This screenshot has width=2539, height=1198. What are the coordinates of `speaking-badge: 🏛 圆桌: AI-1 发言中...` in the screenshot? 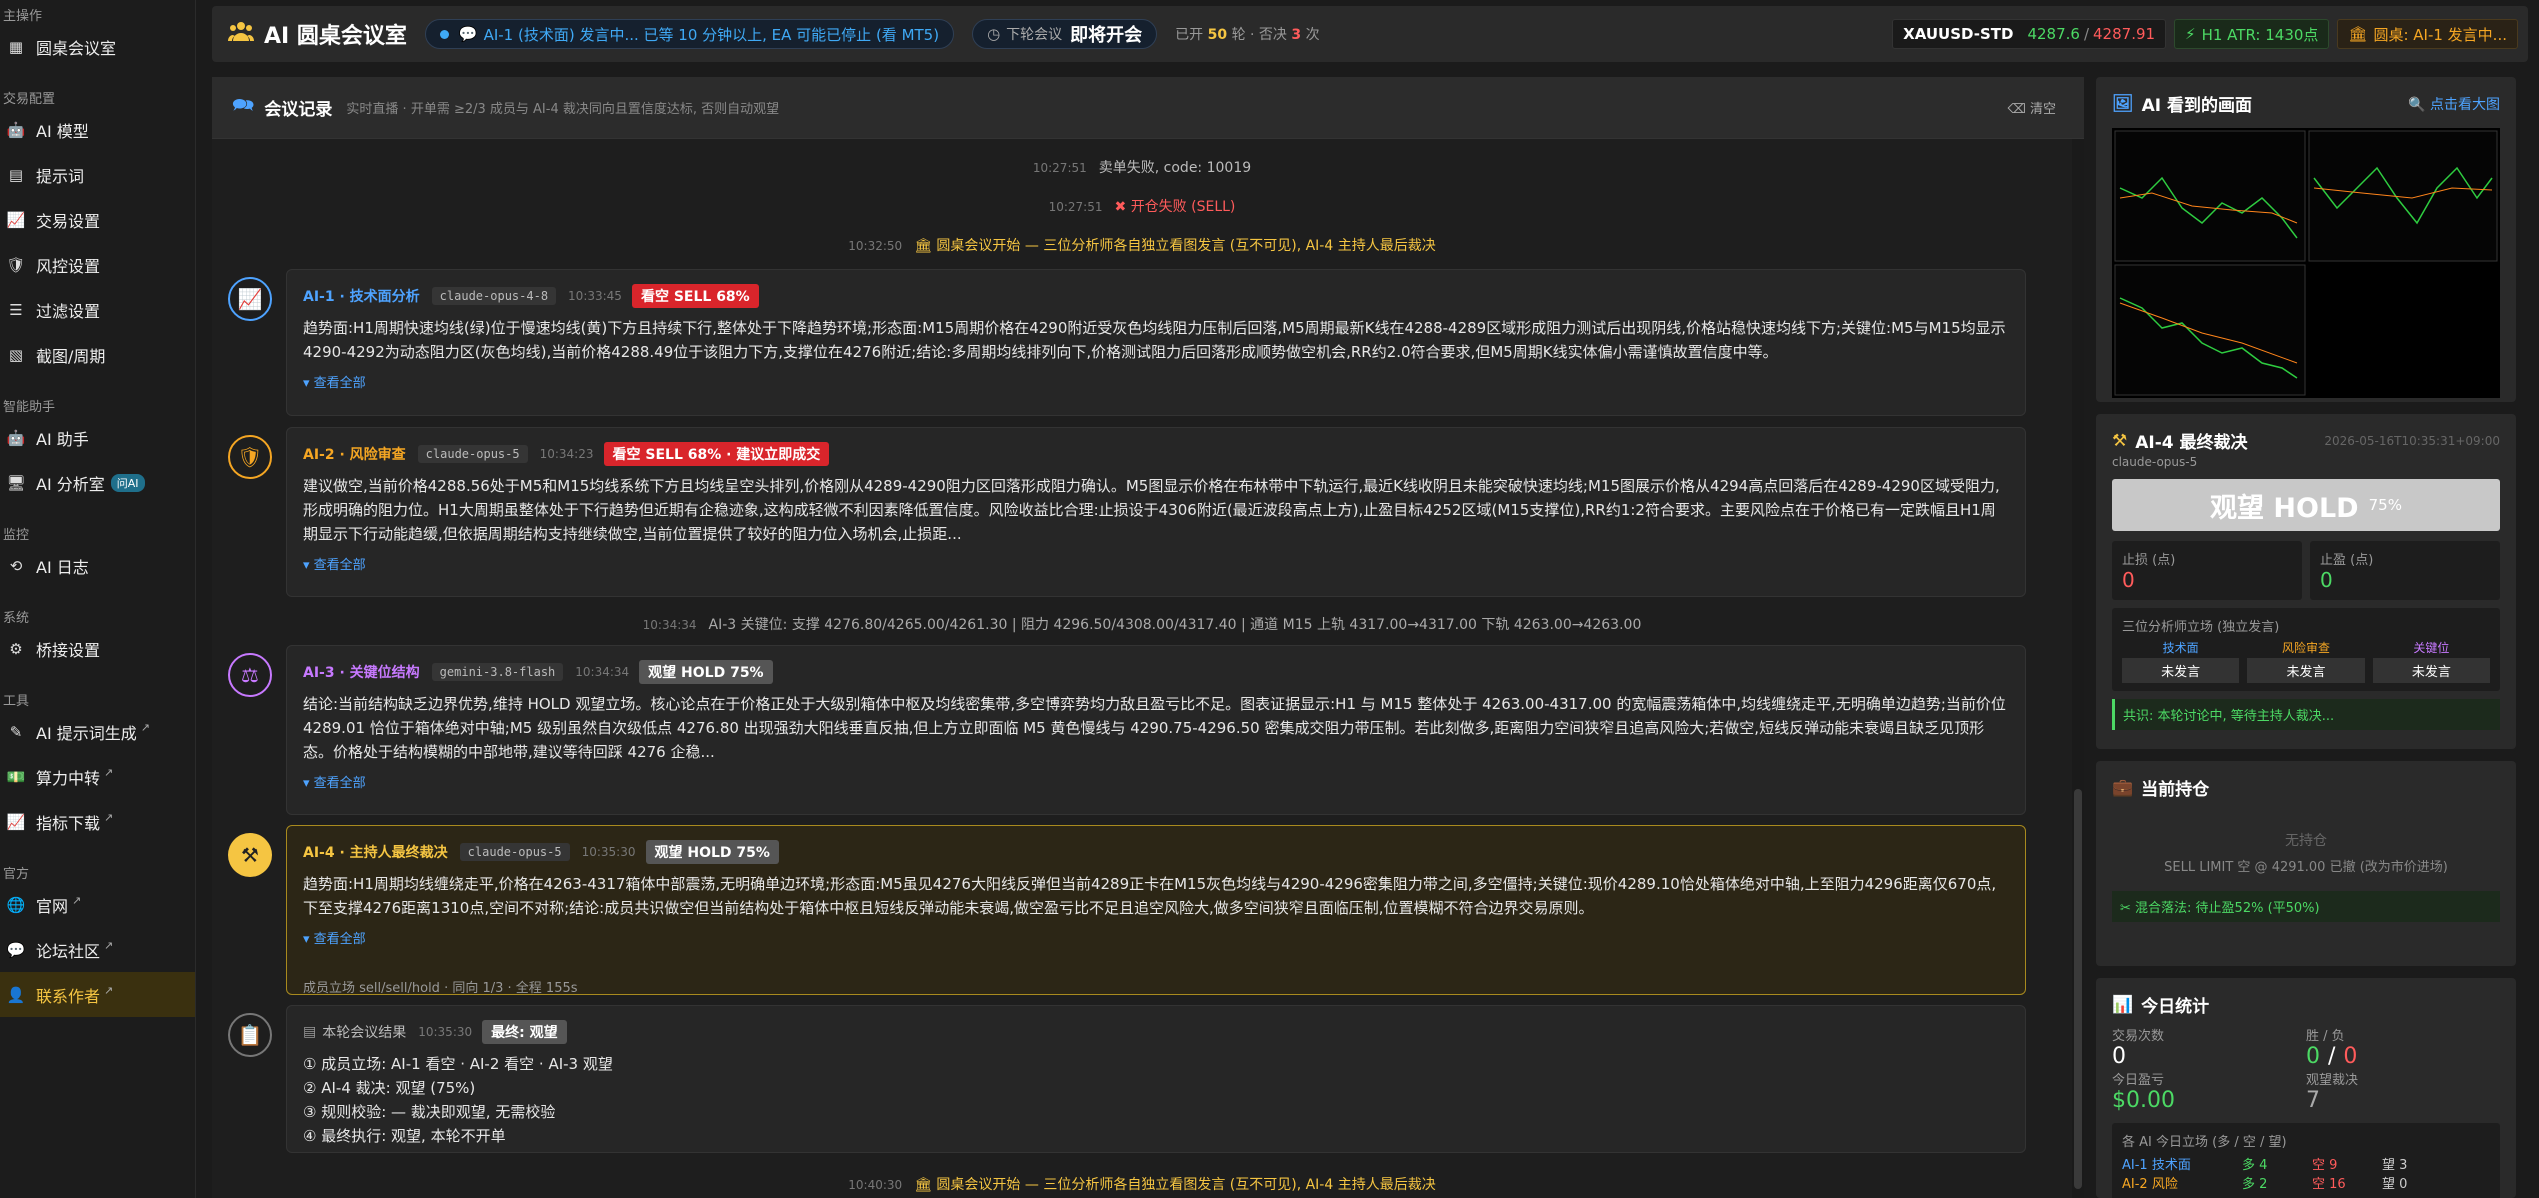 It's located at (2427, 34).